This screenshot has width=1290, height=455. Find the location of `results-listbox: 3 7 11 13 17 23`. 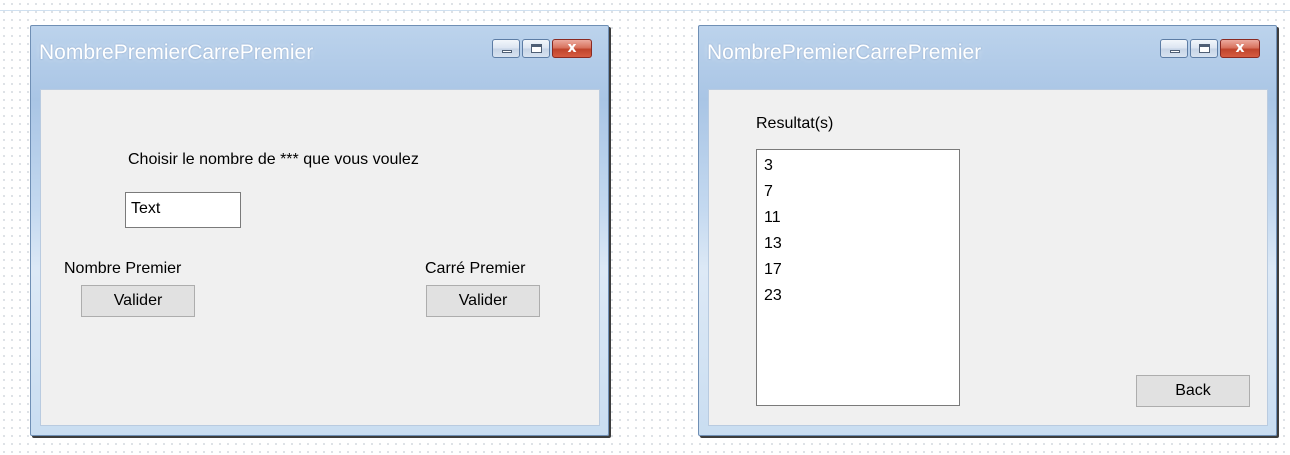

results-listbox: 3 7 11 13 17 23 is located at coordinates (858, 277).